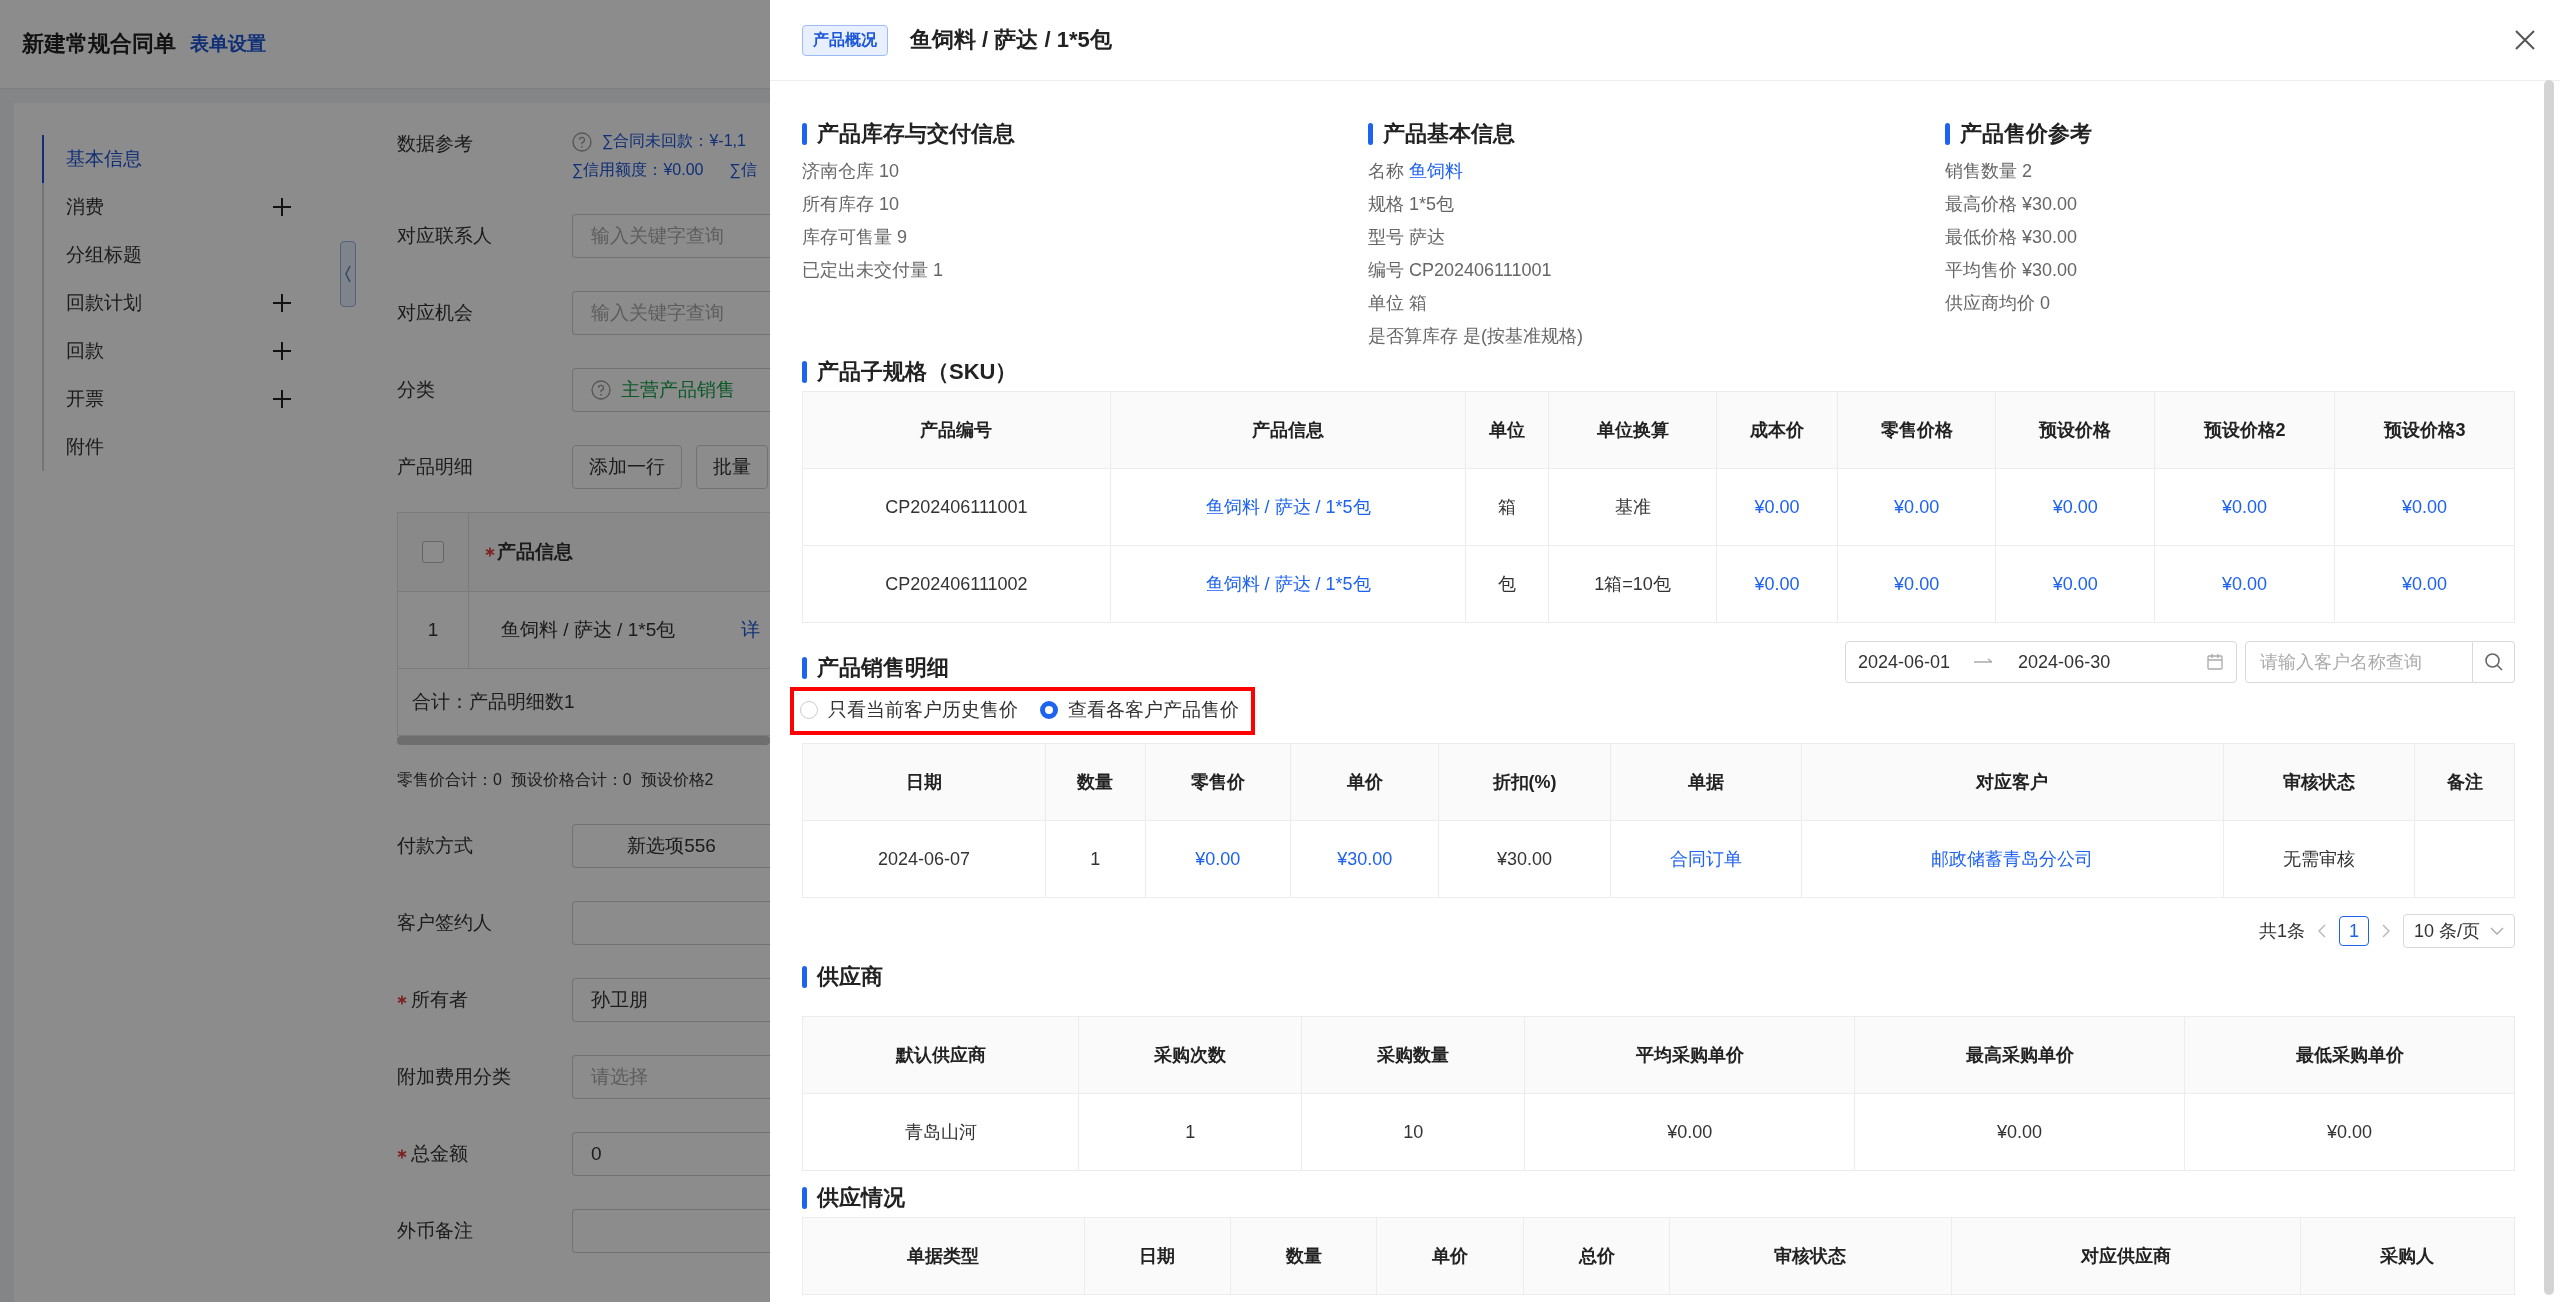 This screenshot has height=1302, width=2560. Describe the element at coordinates (851, 171) in the screenshot. I see `info-item: 济南仓库 10` at that location.